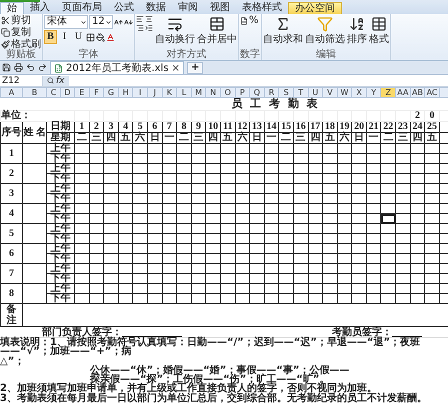 This screenshot has width=448, height=407. I want to click on column-header: P, so click(242, 93).